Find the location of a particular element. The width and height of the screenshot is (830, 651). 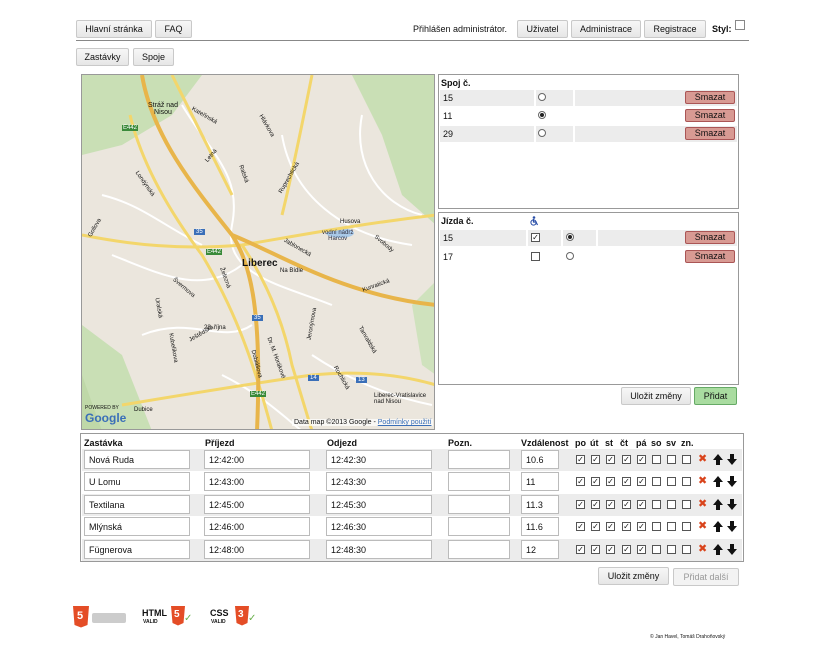

distance-input: 11 is located at coordinates (540, 481).